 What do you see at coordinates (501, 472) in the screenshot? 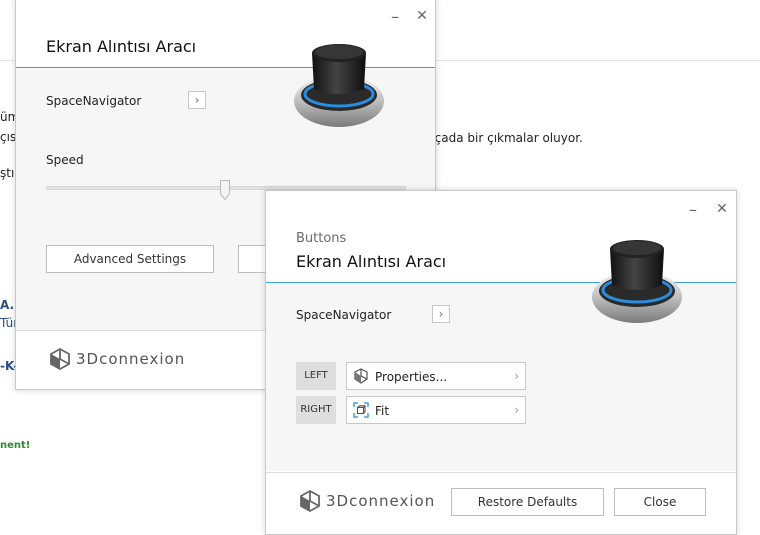
I see `footer-divider` at bounding box center [501, 472].